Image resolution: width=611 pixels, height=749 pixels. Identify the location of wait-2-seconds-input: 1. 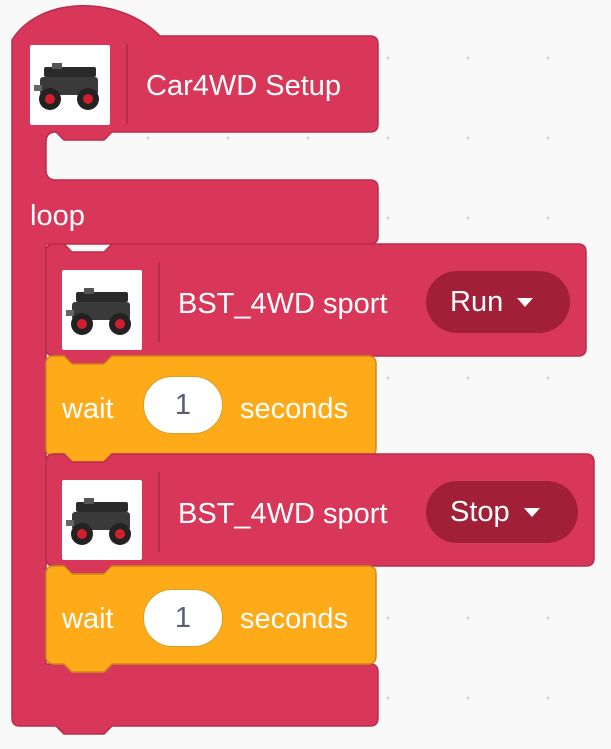
(183, 618).